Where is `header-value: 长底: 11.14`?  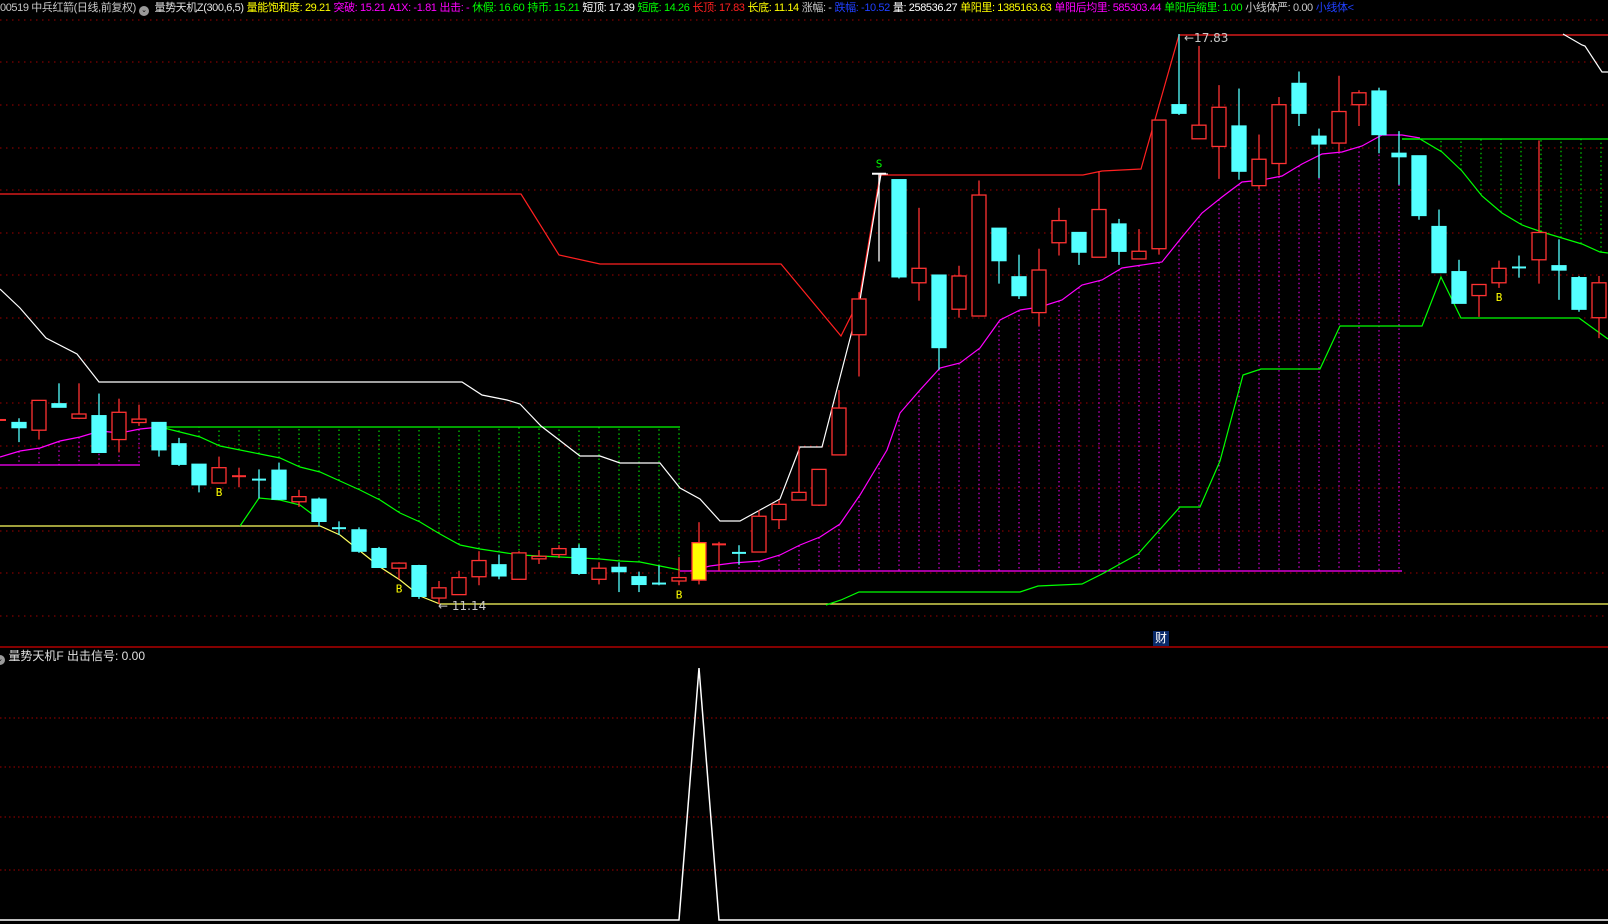
header-value: 长底: 11.14 is located at coordinates (773, 8).